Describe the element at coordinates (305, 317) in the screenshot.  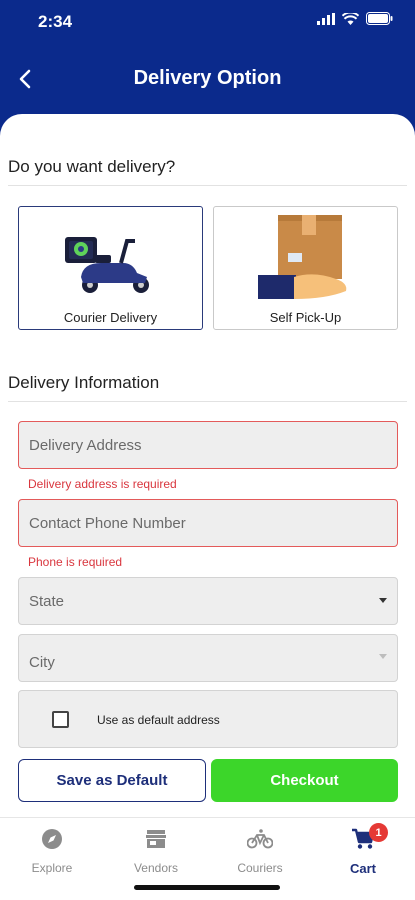
I see `self-pickup-label: Self Pick-Up` at that location.